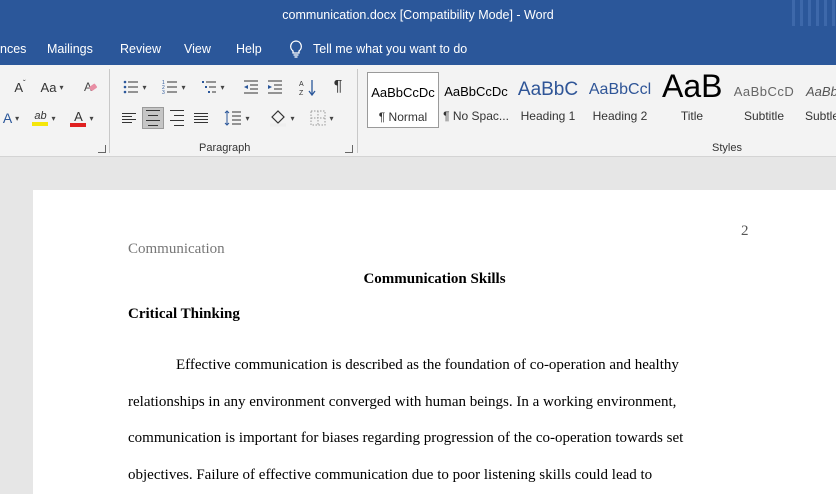 The height and width of the screenshot is (494, 836). I want to click on multilevel-list-icon, so click(209, 87).